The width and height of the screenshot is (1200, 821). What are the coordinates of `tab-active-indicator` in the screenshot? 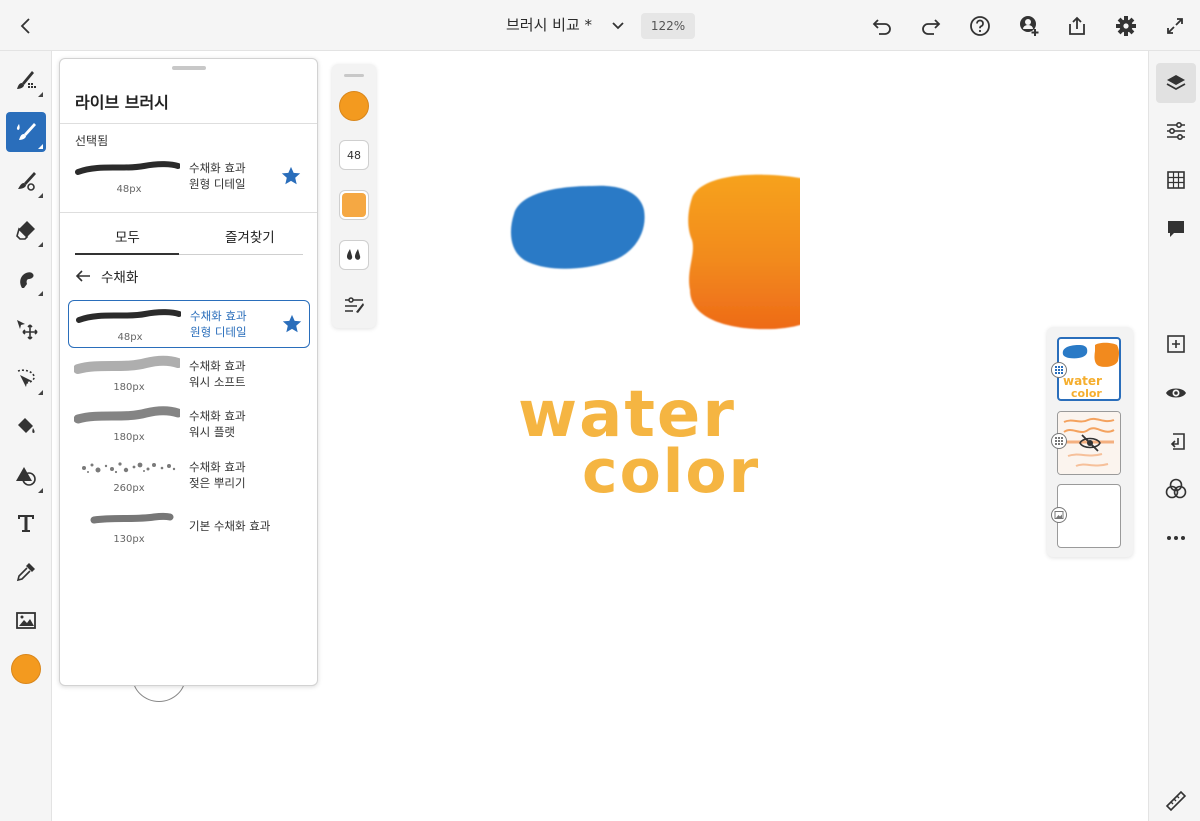 It's located at (127, 254).